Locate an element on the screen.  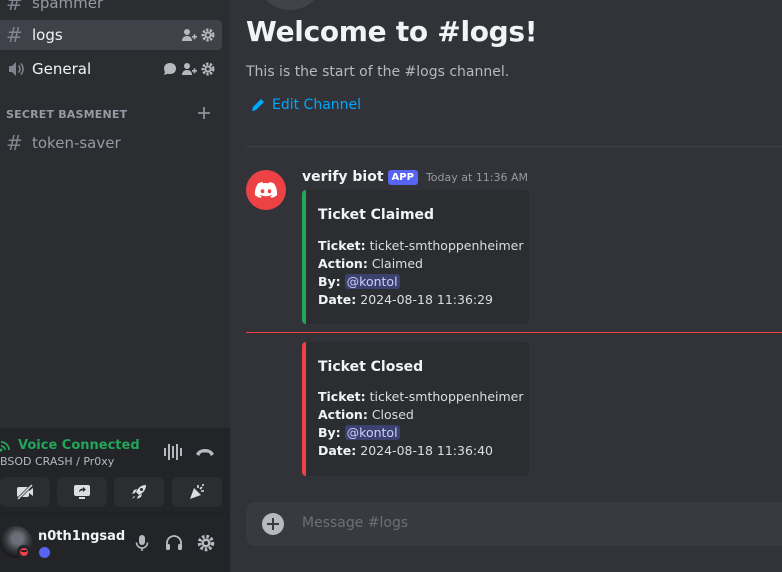
signal-icon is located at coordinates (7, 445).